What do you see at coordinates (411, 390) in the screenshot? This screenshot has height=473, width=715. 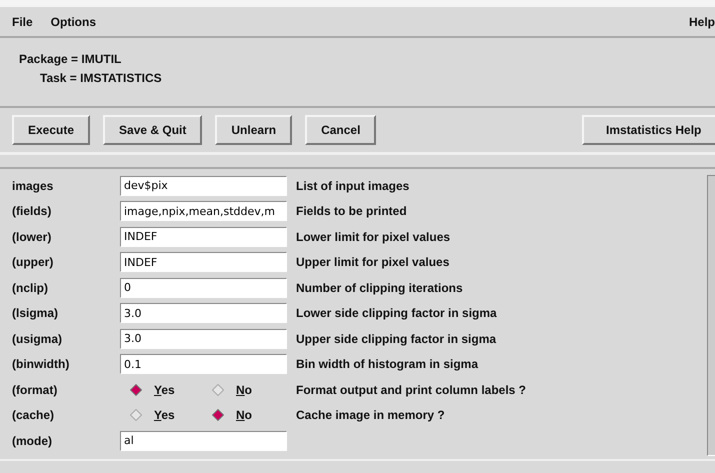 I see `parameter-description: Format output and print column labels ?` at bounding box center [411, 390].